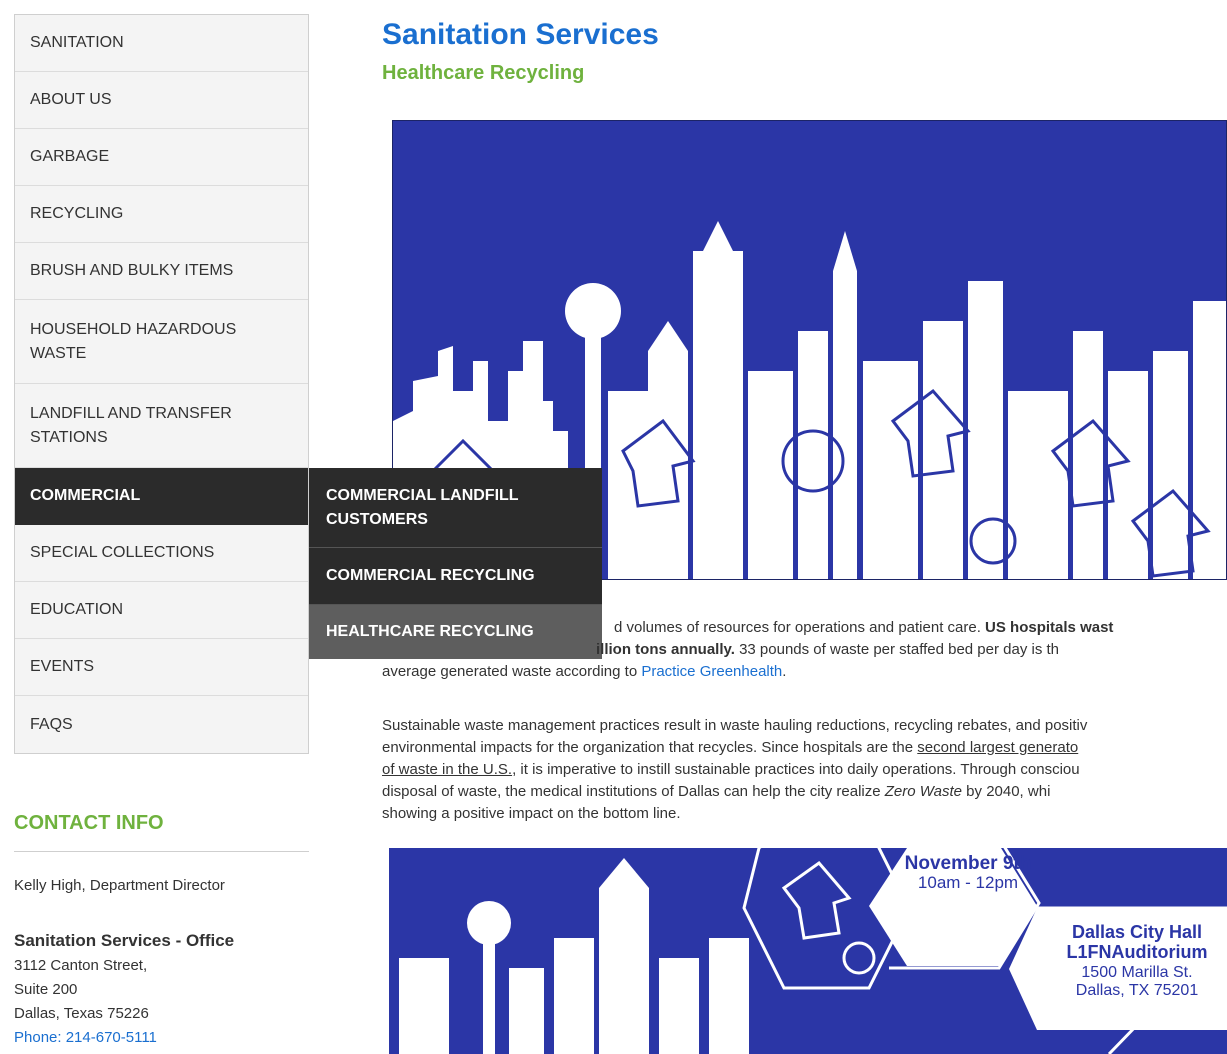 This screenshot has width=1227, height=1054. Describe the element at coordinates (70, 156) in the screenshot. I see `sidebar-item-label: GARBAGE` at that location.